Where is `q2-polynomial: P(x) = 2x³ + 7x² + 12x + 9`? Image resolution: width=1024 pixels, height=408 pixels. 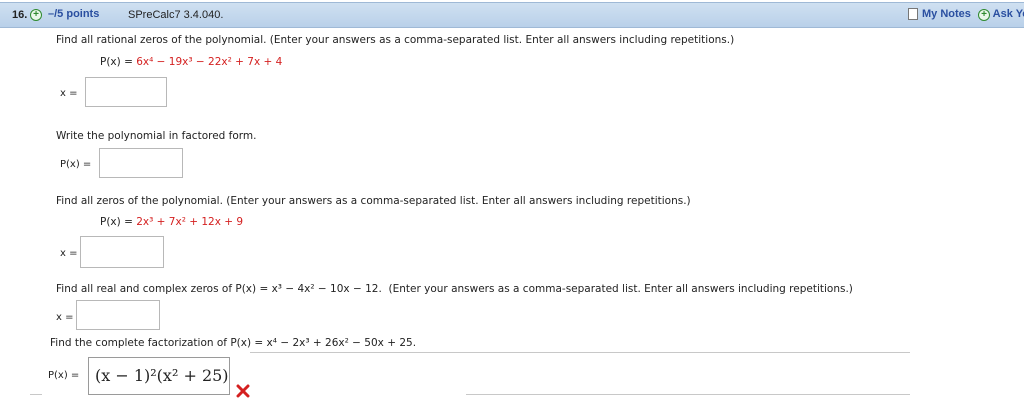 q2-polynomial: P(x) = 2x³ + 7x² + 12x + 9 is located at coordinates (171, 222).